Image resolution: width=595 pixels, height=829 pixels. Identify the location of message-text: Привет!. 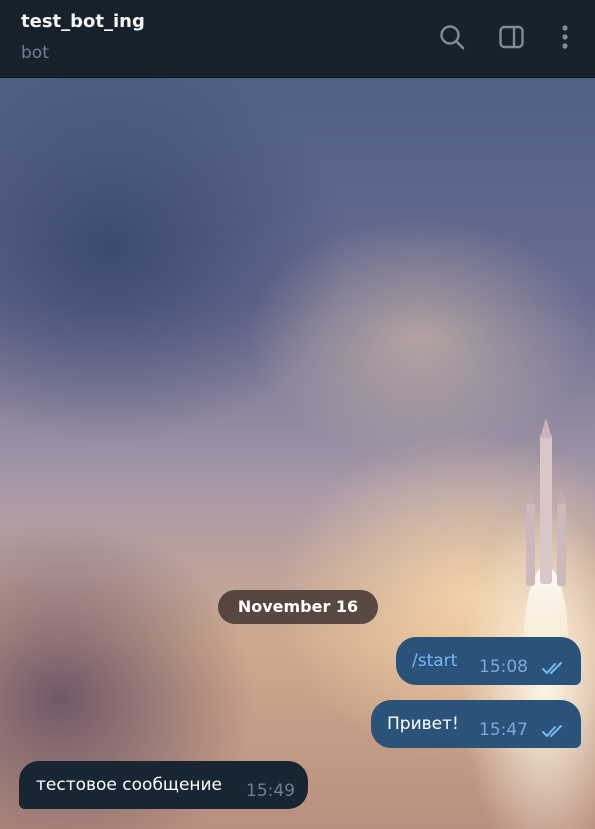
(423, 724).